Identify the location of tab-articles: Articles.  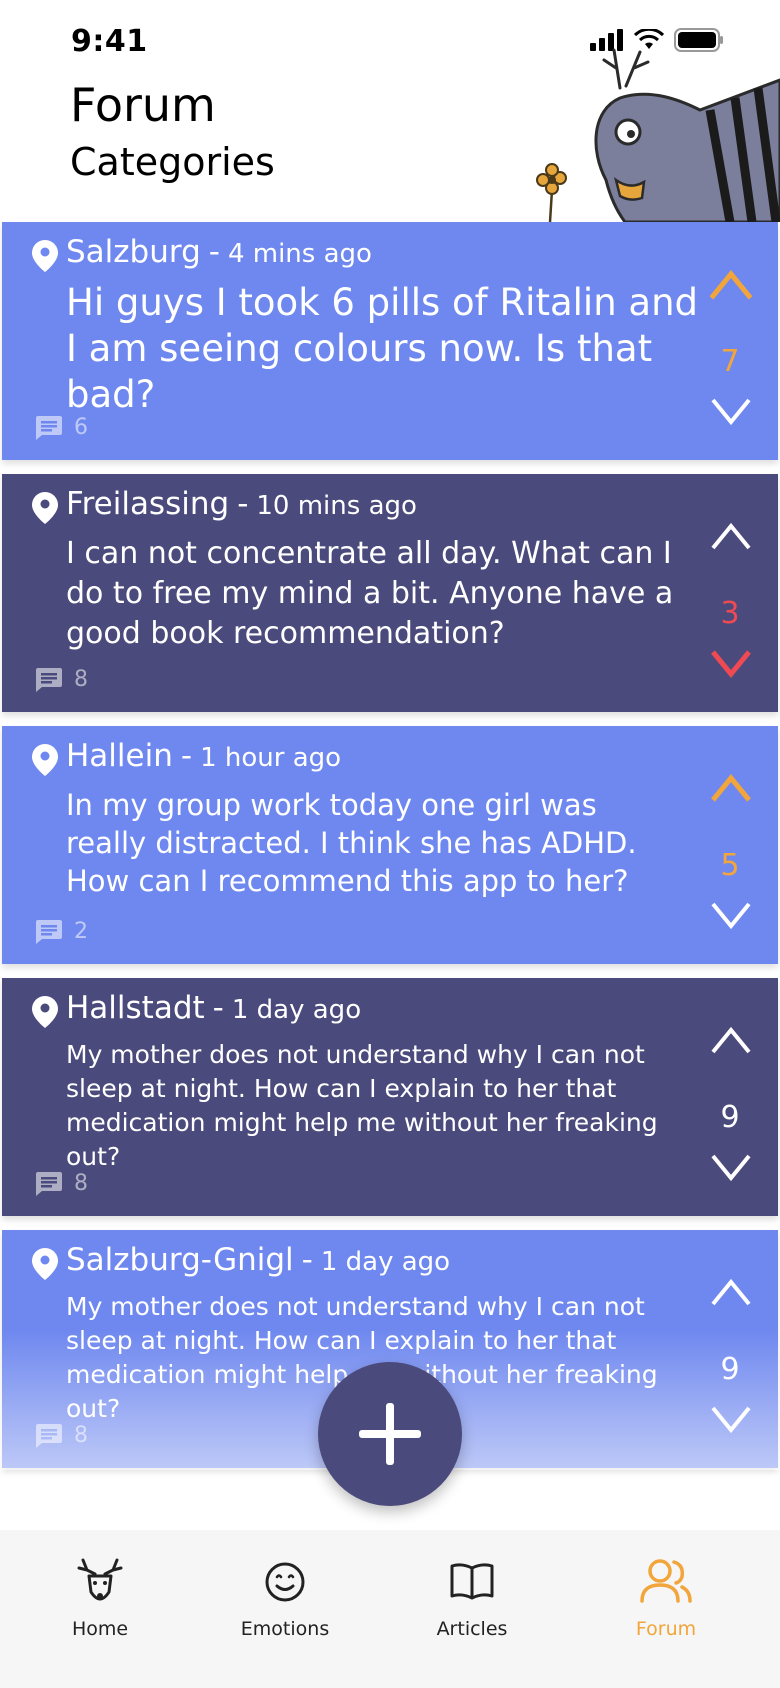
(472, 1597).